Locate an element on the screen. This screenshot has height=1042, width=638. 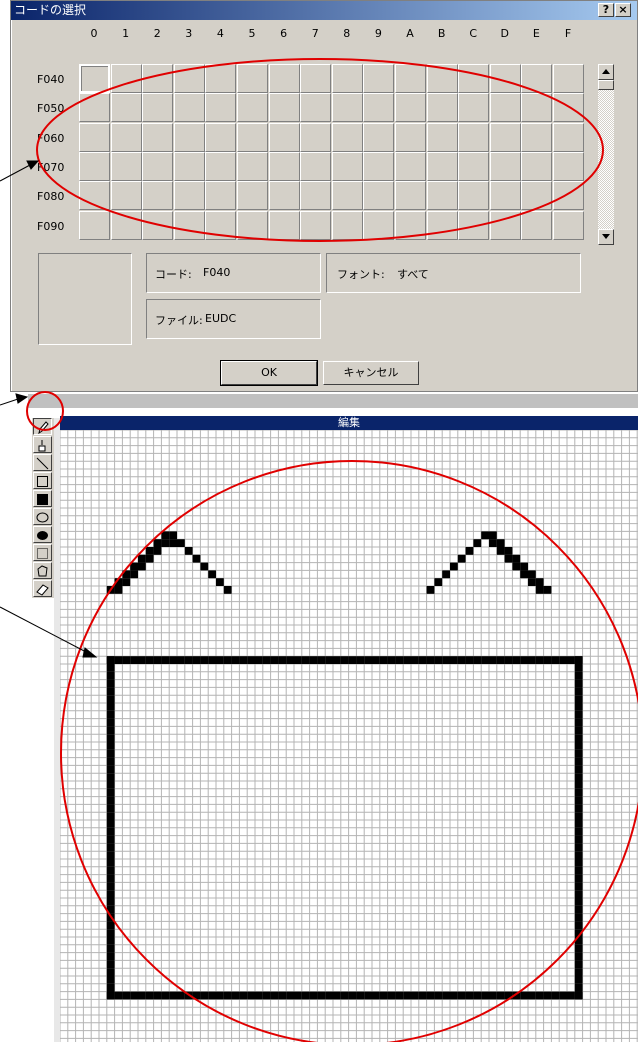
arrow-to-tool-line is located at coordinates (9, 402).